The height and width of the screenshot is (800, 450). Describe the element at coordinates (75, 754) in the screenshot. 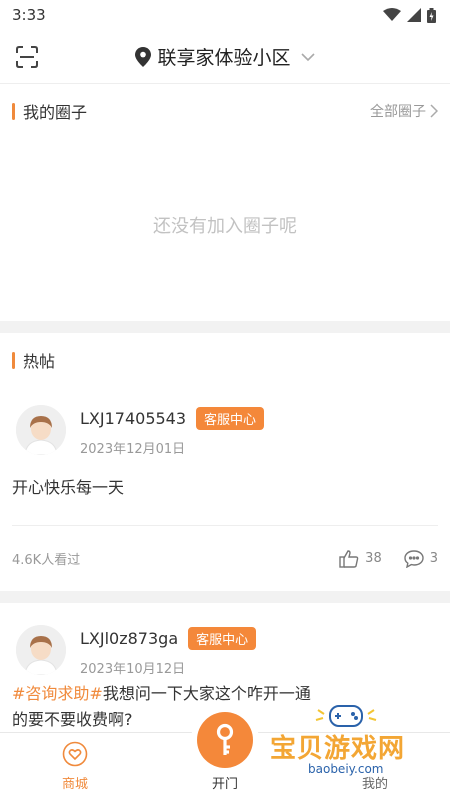

I see `heart-circle-icon` at that location.